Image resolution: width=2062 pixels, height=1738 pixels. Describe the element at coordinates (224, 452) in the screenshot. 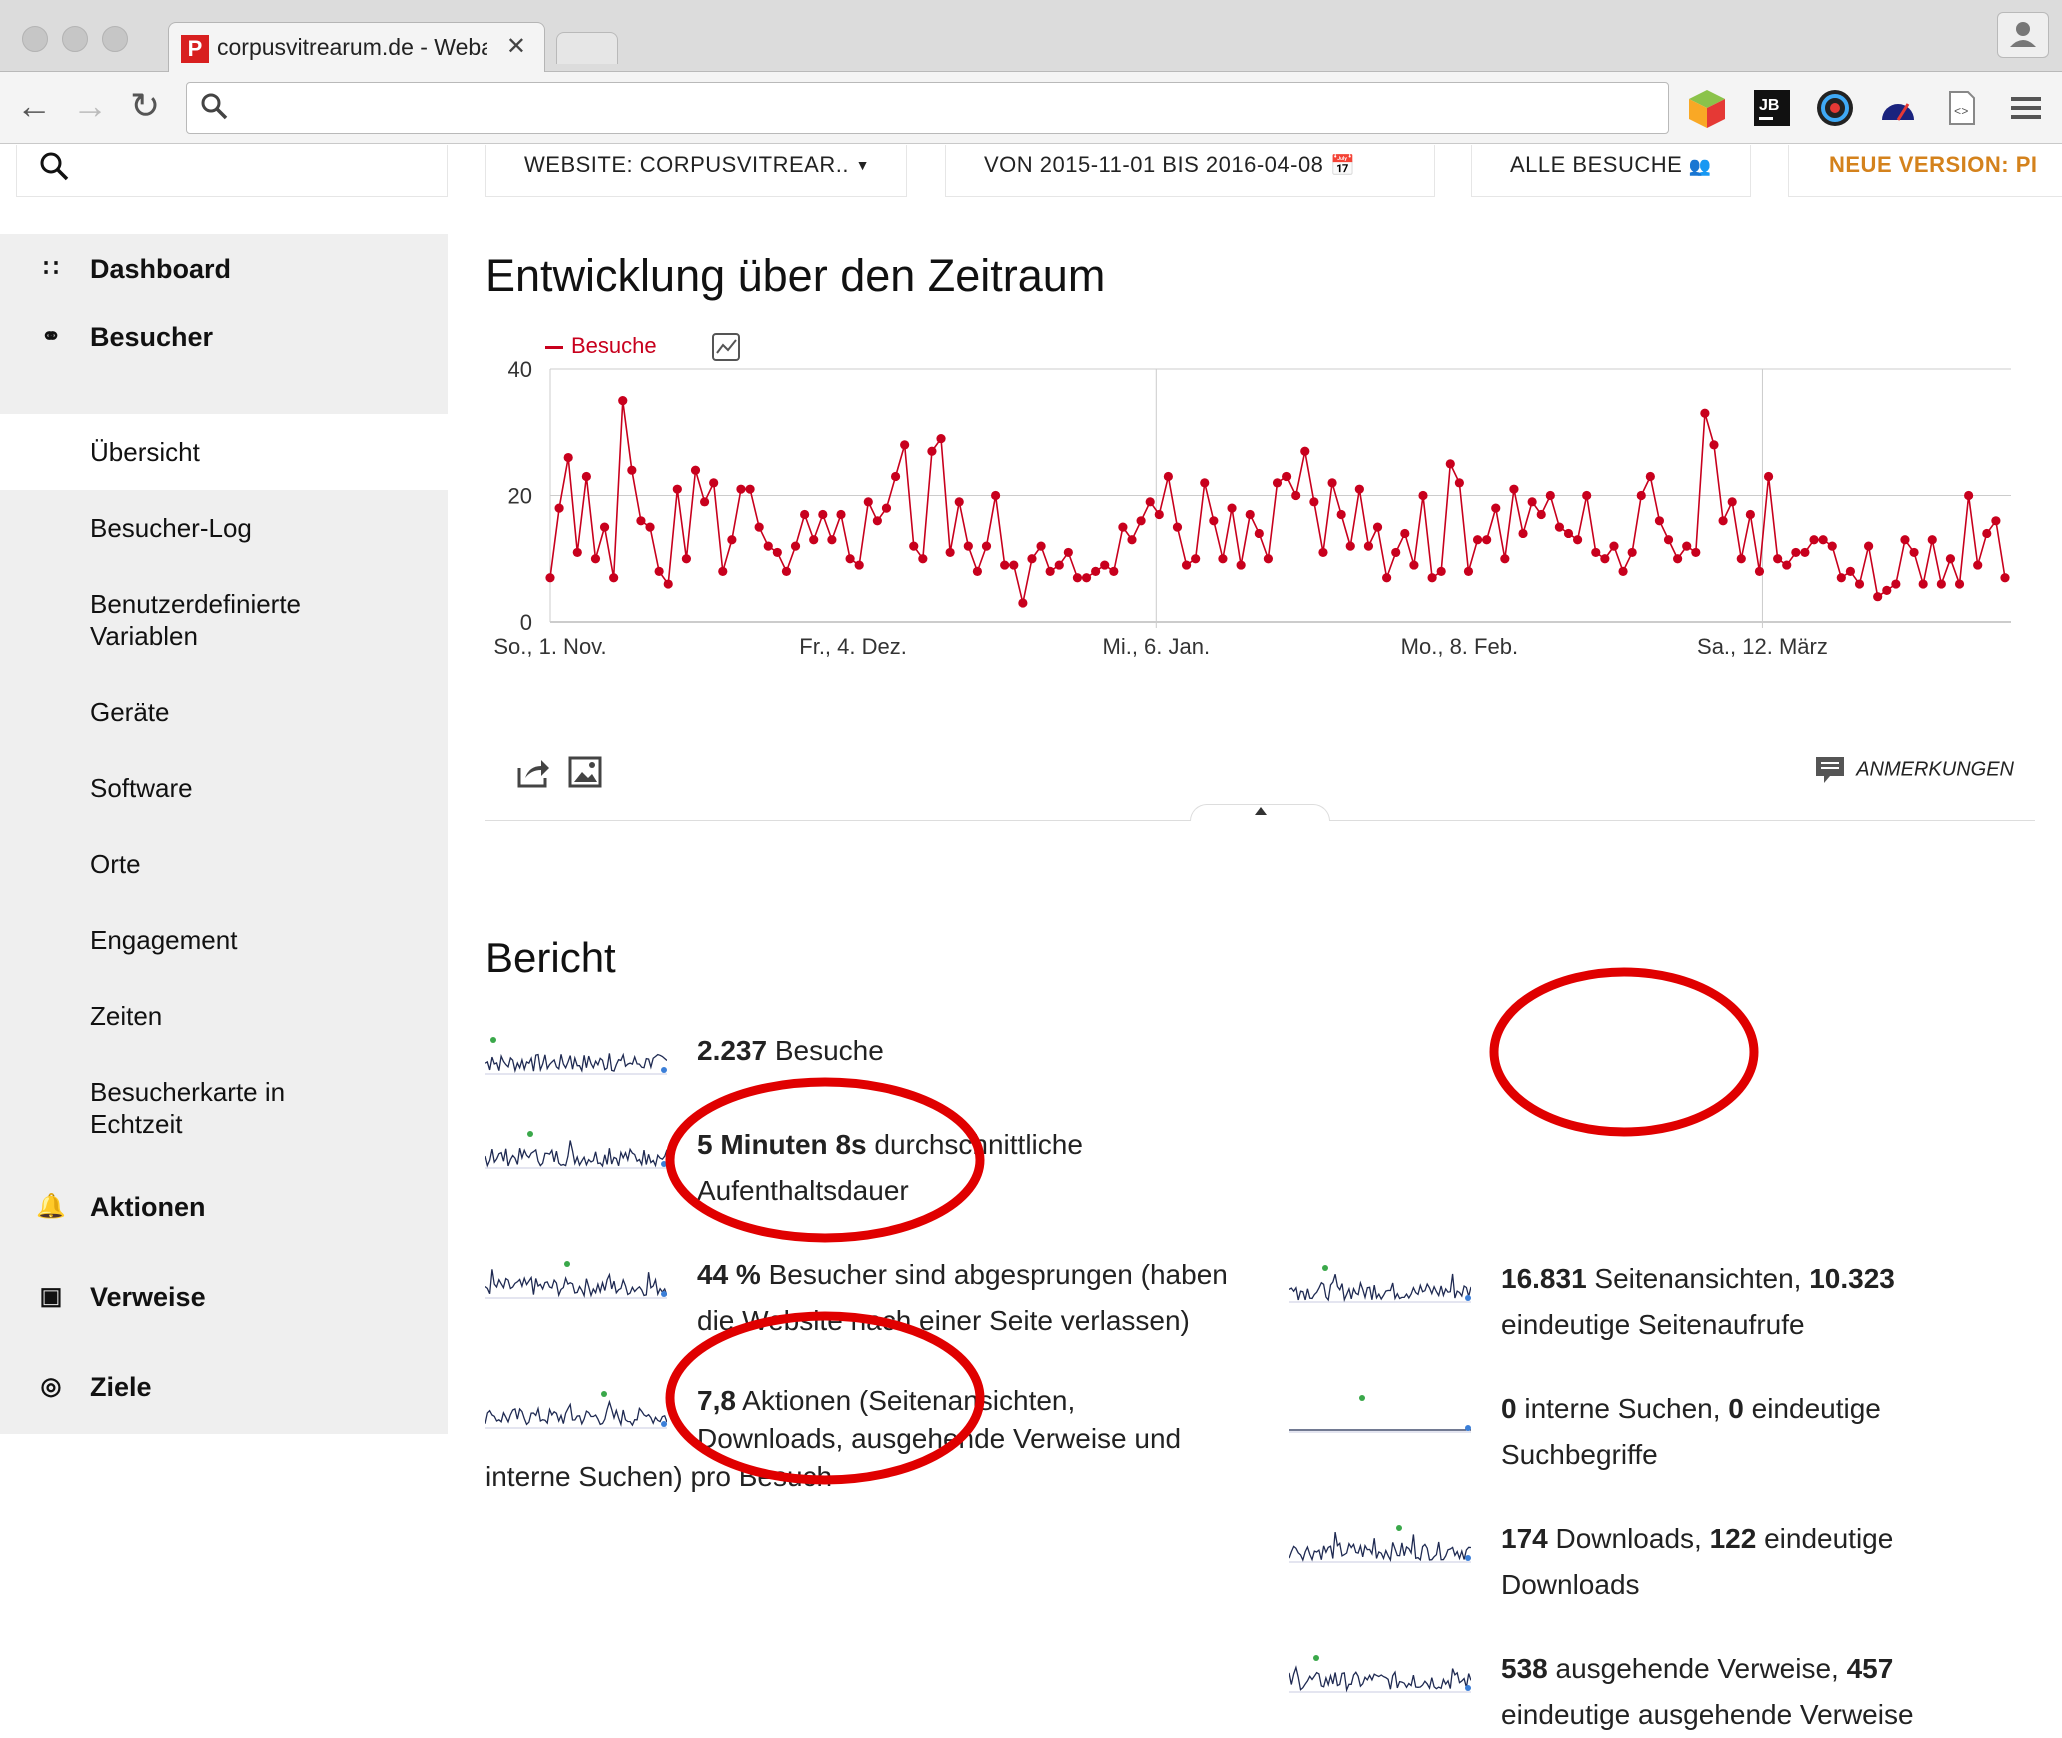

I see `sidebar-subitem-uebersicht: Übersicht` at that location.